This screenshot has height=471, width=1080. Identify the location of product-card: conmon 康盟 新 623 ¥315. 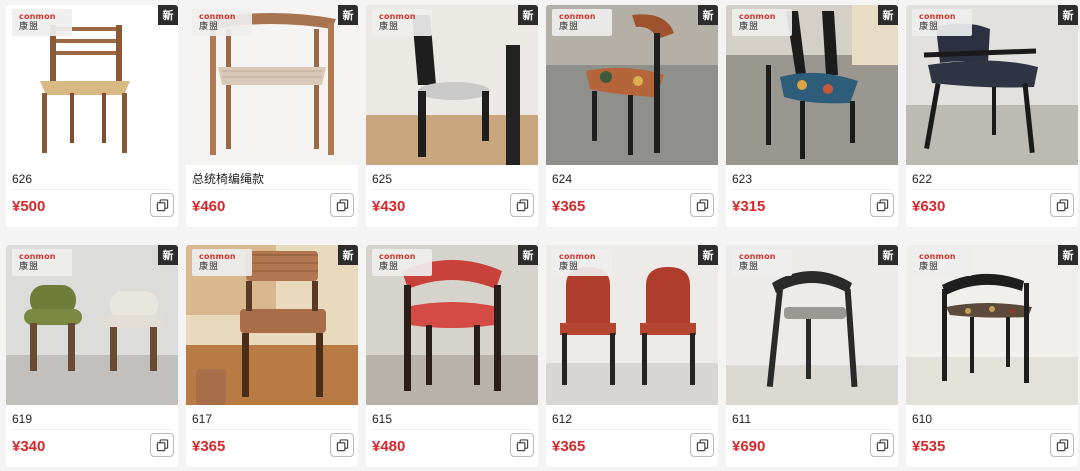
(812, 116).